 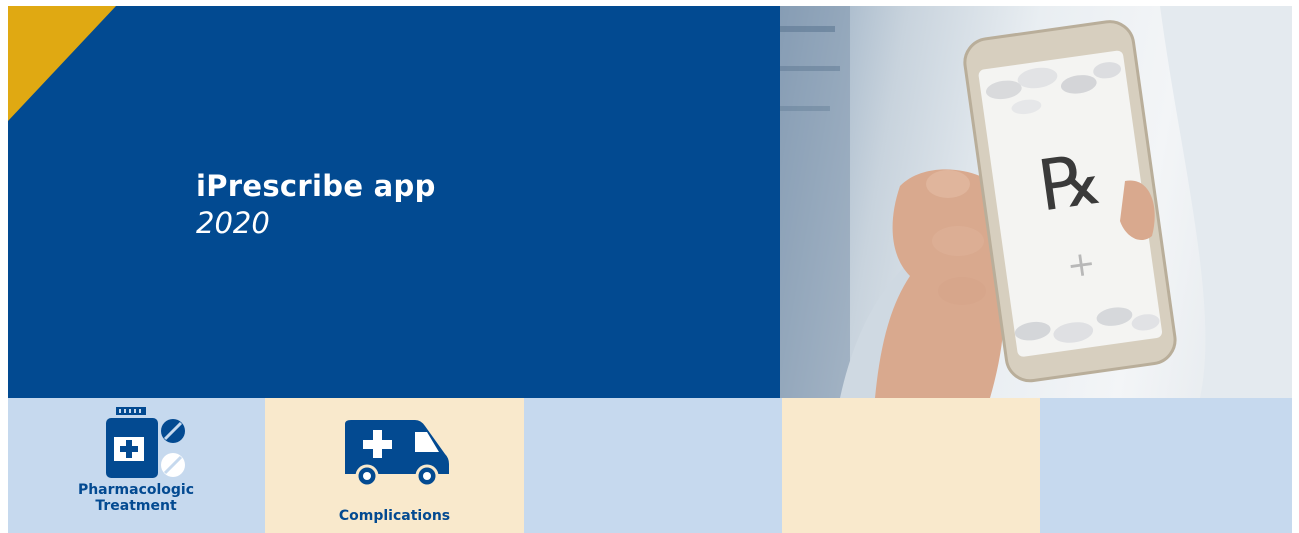 I want to click on plus-symbol: +, so click(x=1081, y=265).